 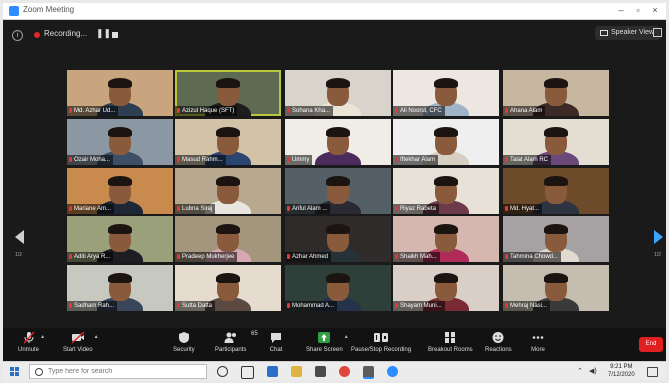 What do you see at coordinates (381, 350) in the screenshot?
I see `pause-stop-recording-label: Pause/Stop Recording` at bounding box center [381, 350].